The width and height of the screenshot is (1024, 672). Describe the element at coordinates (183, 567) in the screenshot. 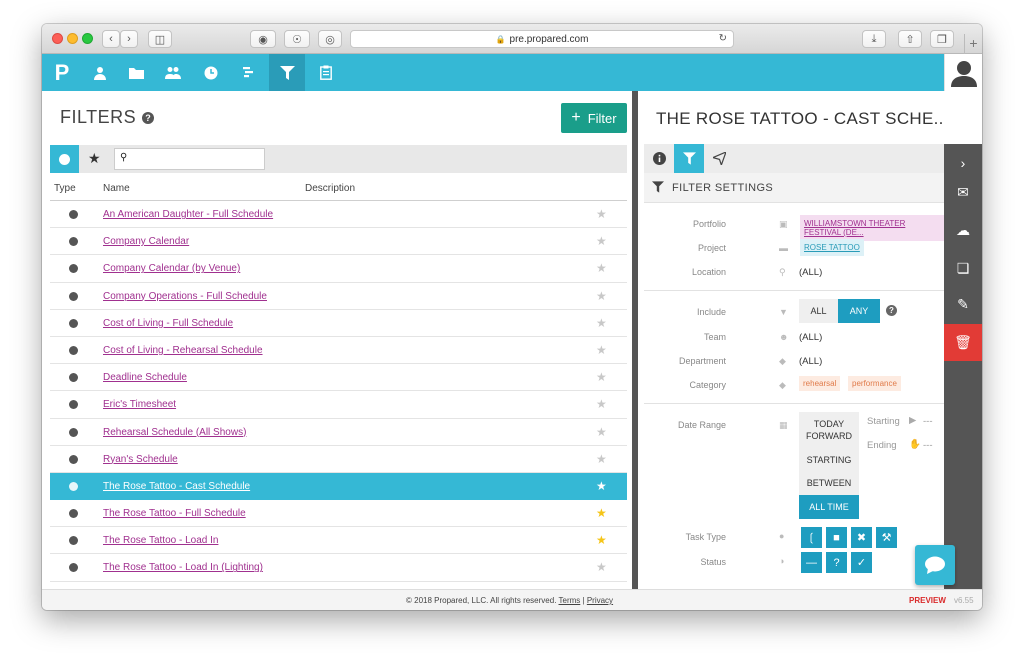

I see `filter-link: The Rose Tattoo - Load In (Lighting)` at that location.